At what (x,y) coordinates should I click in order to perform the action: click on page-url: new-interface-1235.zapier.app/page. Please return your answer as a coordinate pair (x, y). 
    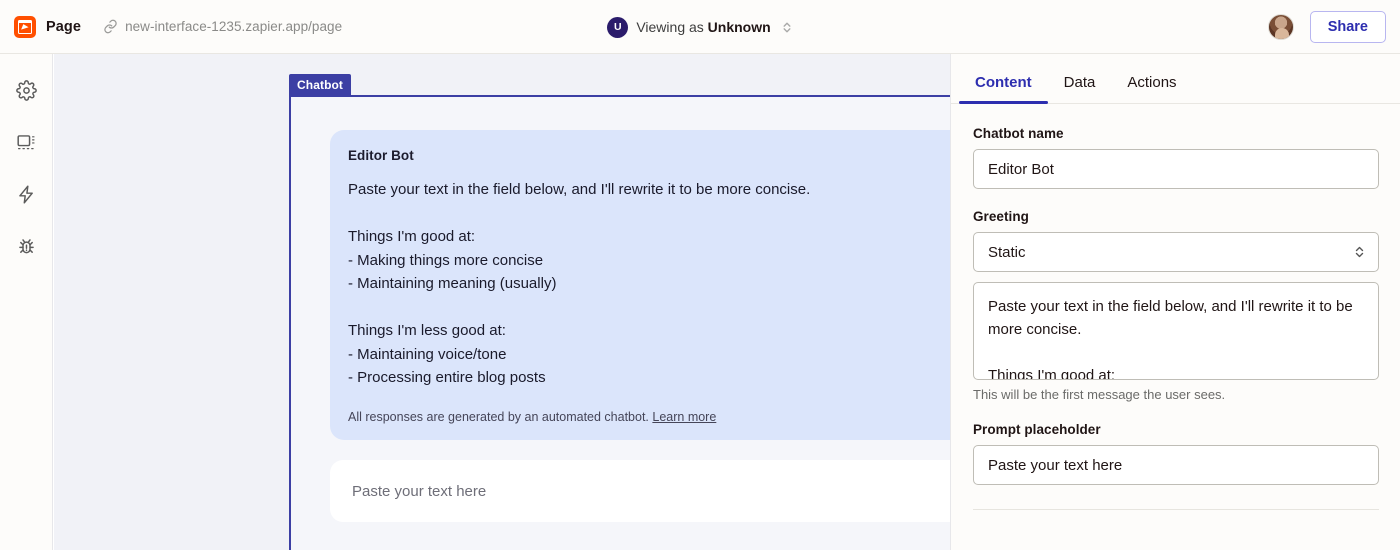
    Looking at the image, I should click on (222, 26).